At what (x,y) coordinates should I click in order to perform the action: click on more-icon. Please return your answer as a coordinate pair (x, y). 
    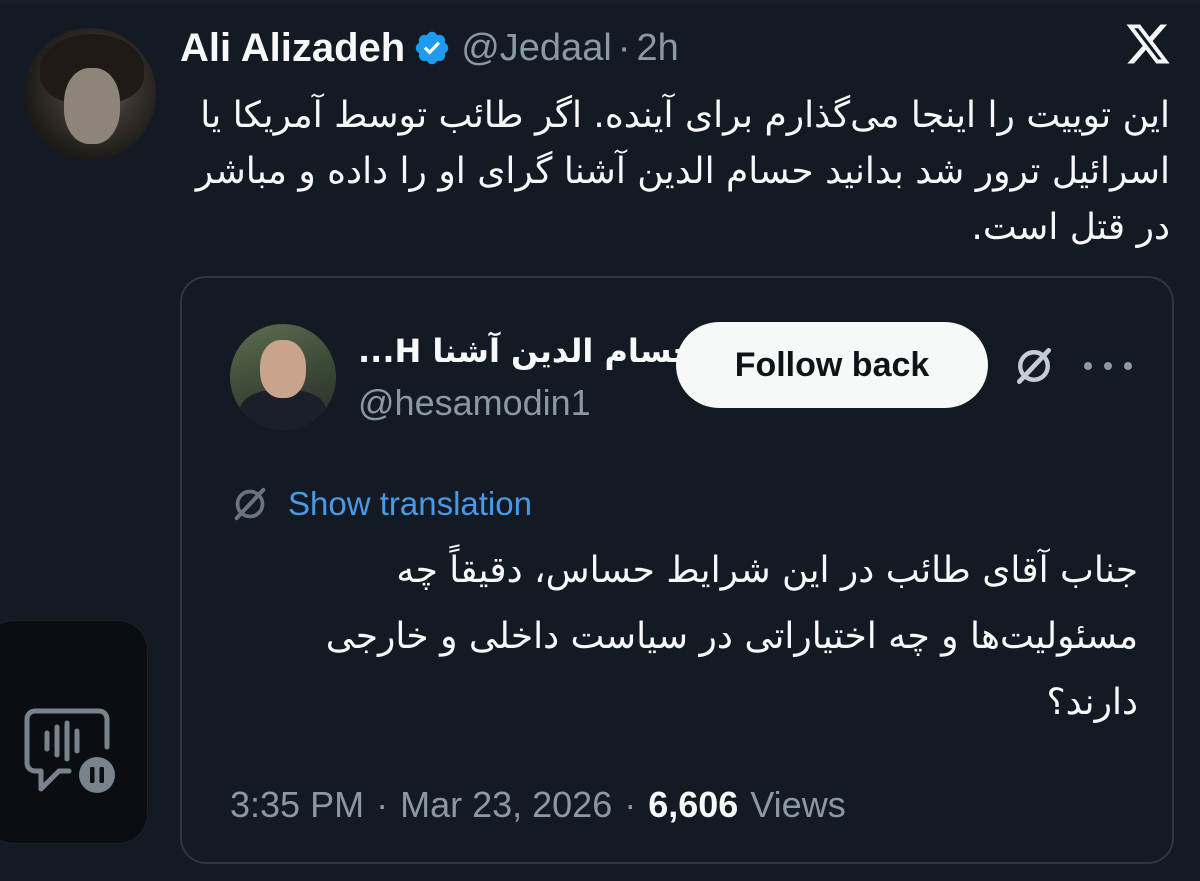
    Looking at the image, I should click on (1108, 366).